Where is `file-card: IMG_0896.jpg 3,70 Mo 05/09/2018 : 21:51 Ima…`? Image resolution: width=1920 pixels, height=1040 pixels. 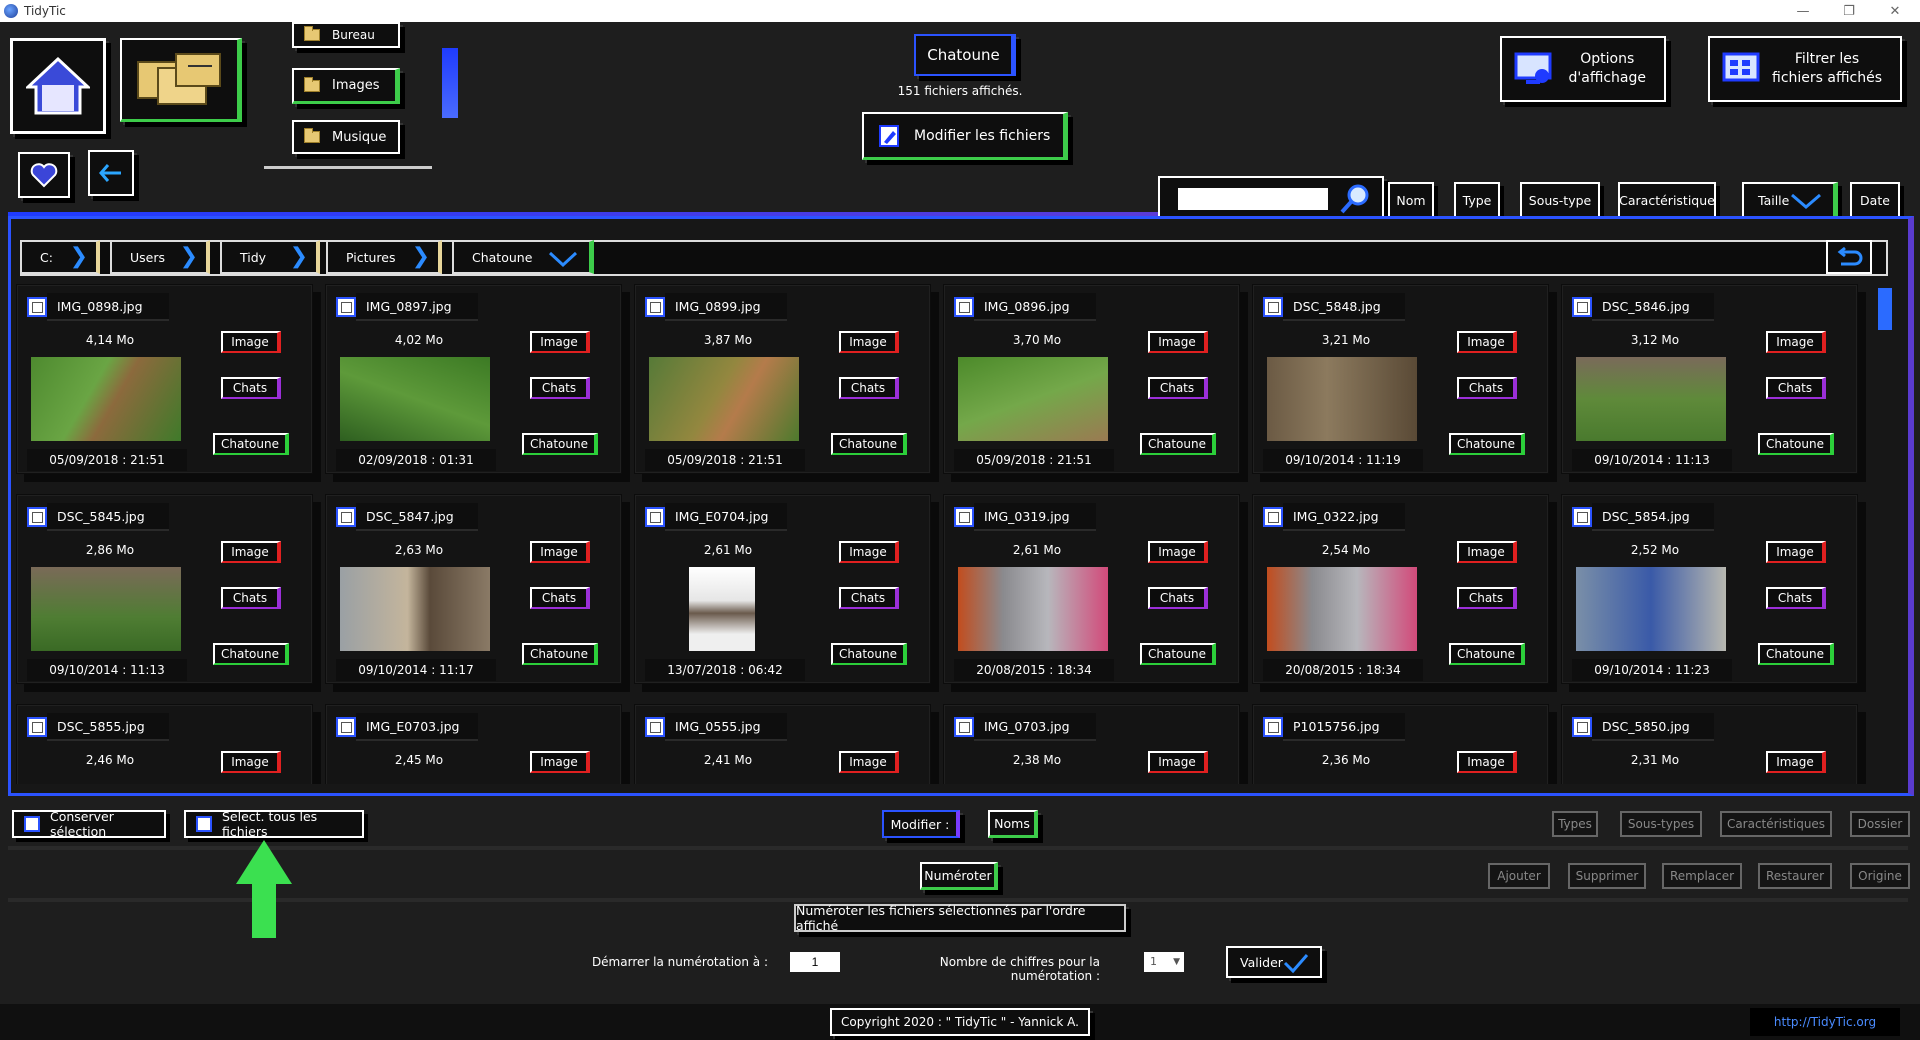
file-card: IMG_0896.jpg 3,70 Mo 05/09/2018 : 21:51 Ima… is located at coordinates (1091, 379).